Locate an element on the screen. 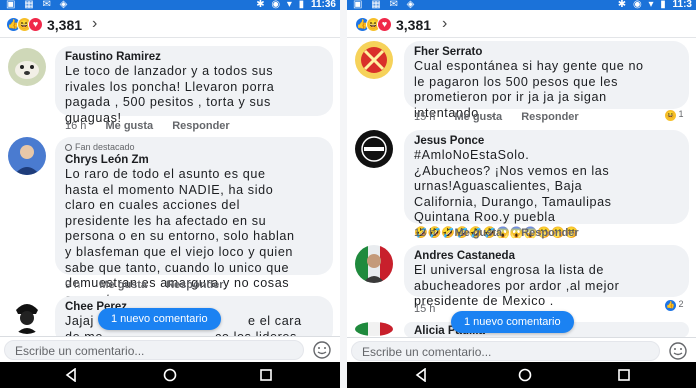  comment-line: sabe que tanto, cuando lo unico que is located at coordinates (177, 267).